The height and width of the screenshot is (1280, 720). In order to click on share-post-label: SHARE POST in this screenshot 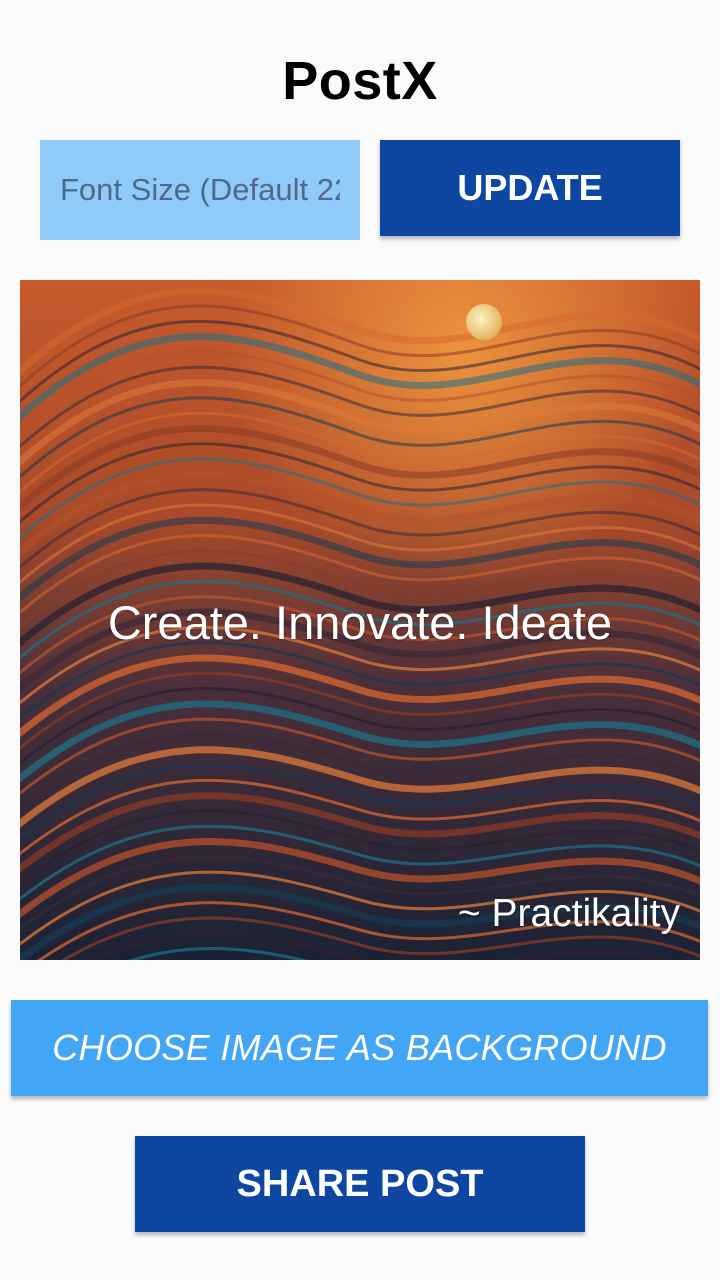, I will do `click(360, 1183)`.